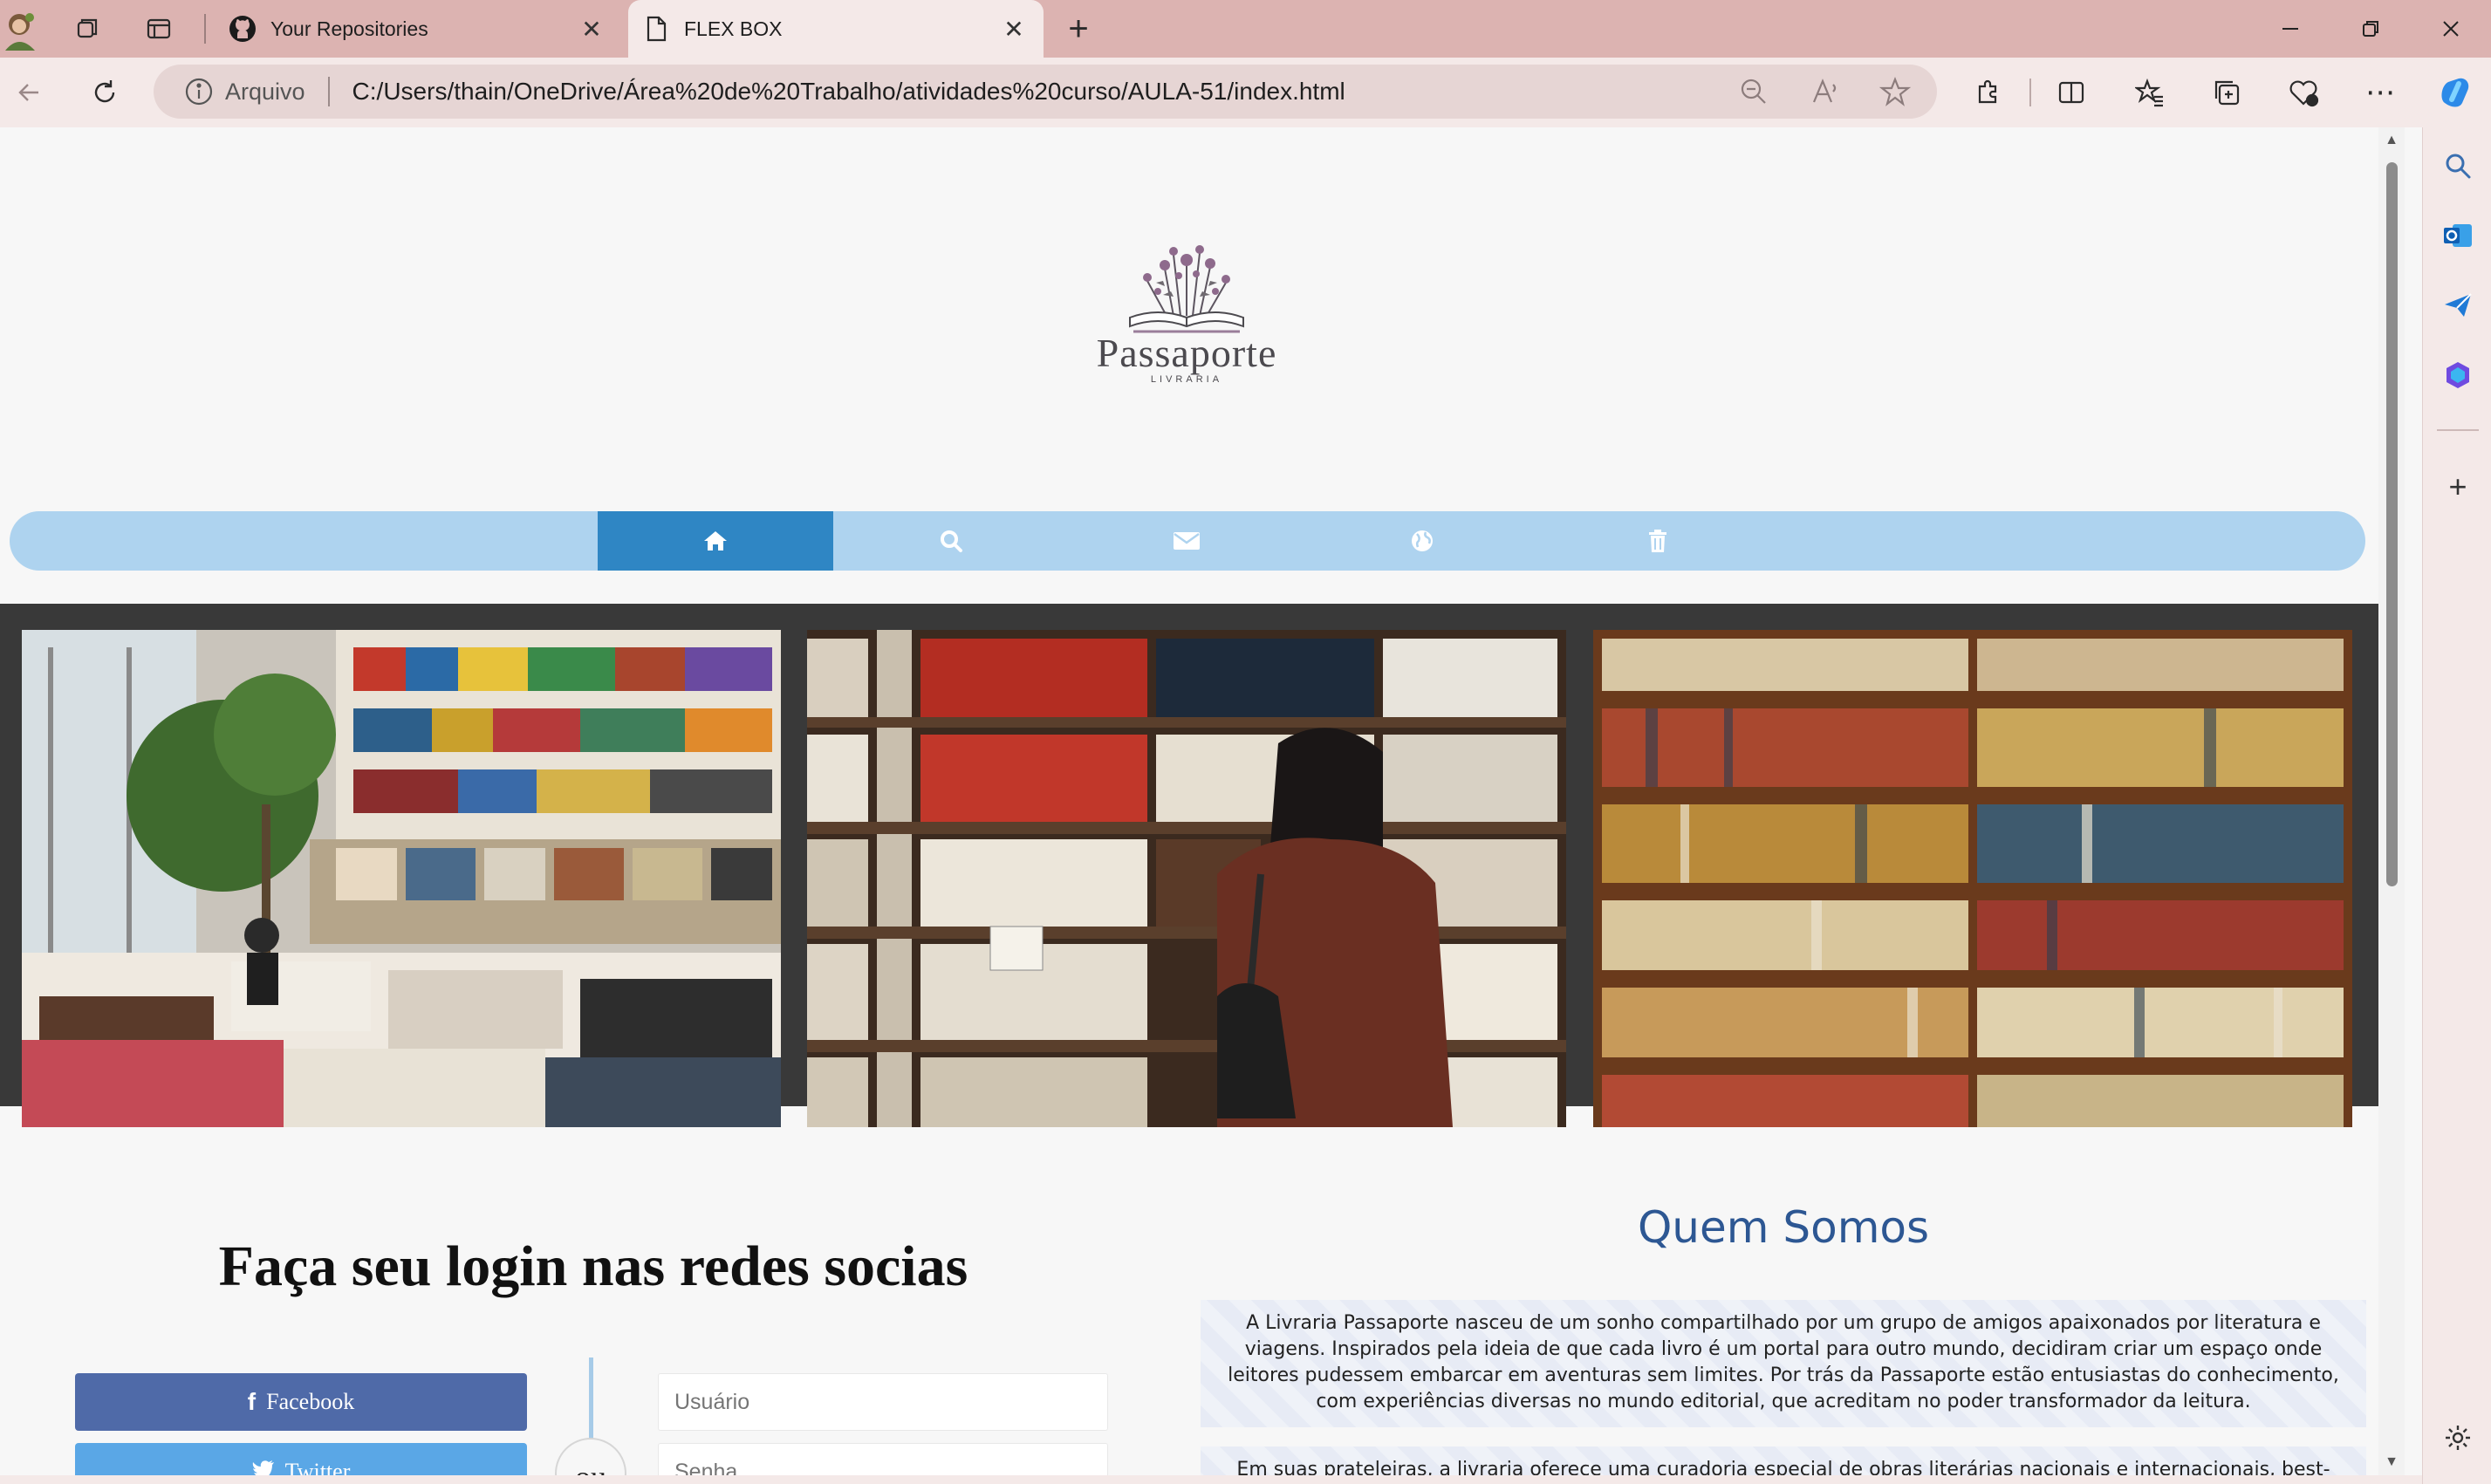 This screenshot has height=1484, width=2491. I want to click on logo-name: Passaporte, so click(1186, 353).